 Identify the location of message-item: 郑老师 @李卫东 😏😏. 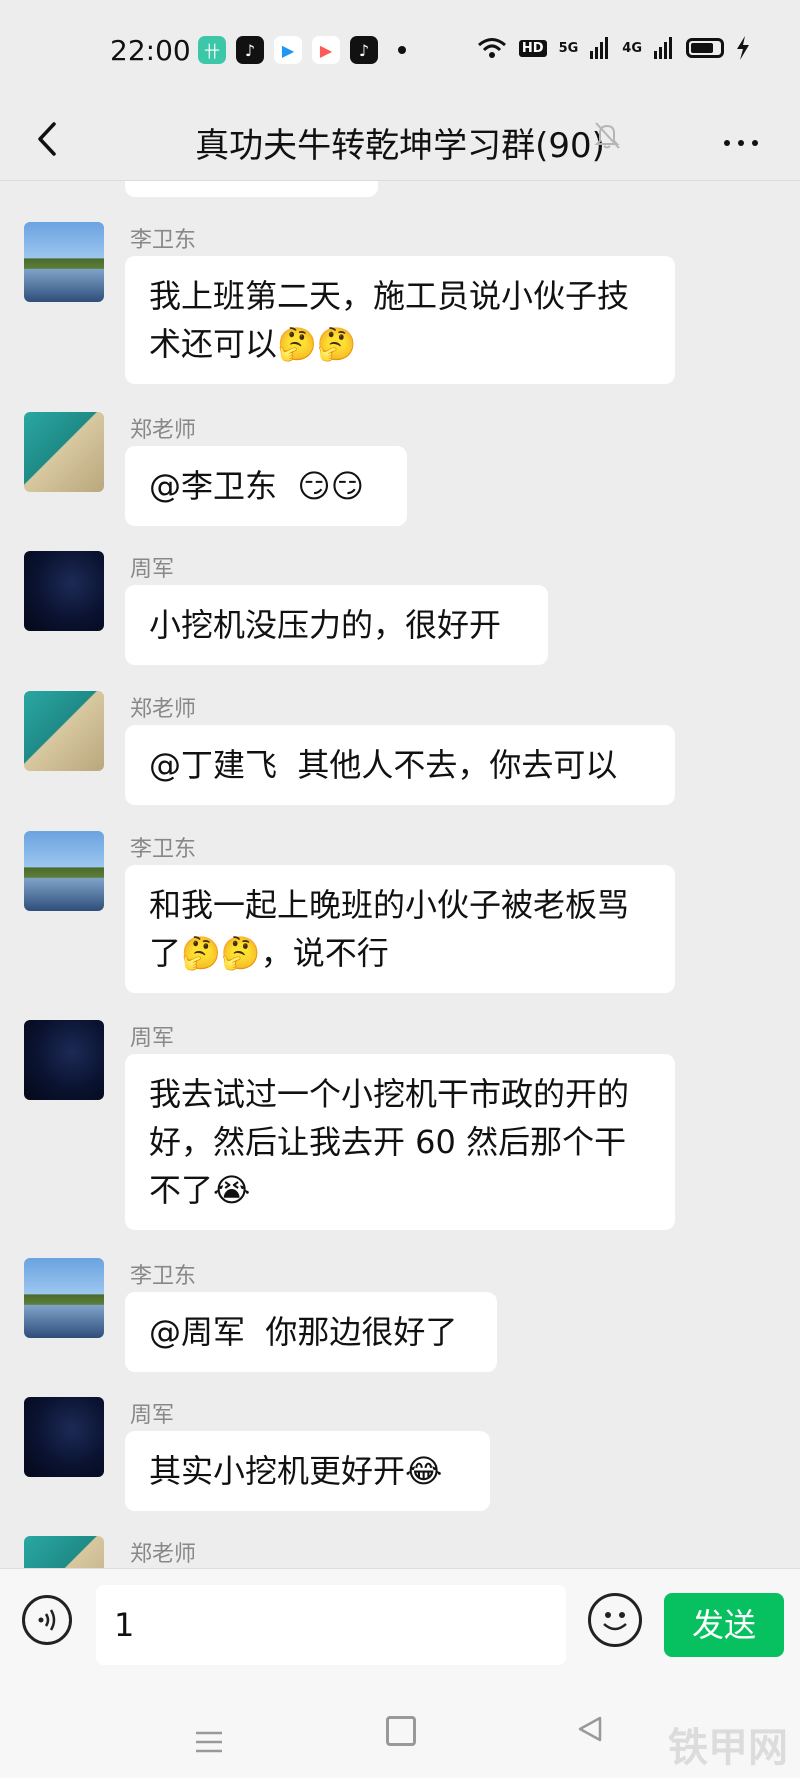
(400, 472).